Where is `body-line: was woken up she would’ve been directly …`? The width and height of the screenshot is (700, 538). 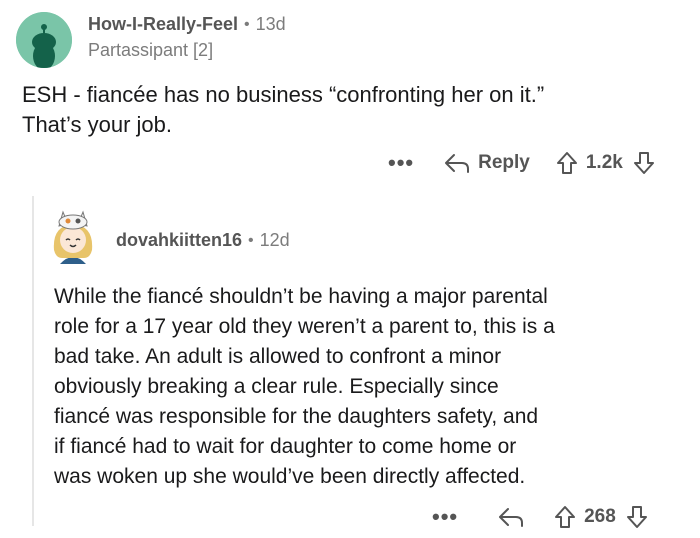 body-line: was woken up she would’ve been directly … is located at coordinates (290, 476).